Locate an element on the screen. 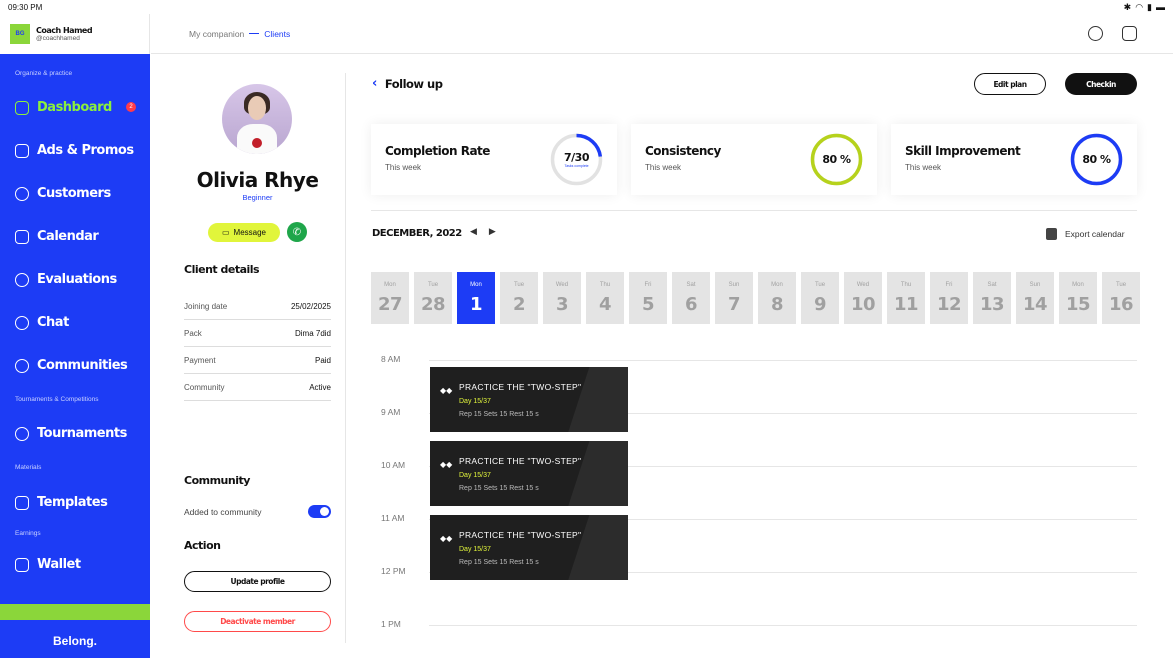 This screenshot has height=658, width=1173. notifications-icon is located at coordinates (1129, 33).